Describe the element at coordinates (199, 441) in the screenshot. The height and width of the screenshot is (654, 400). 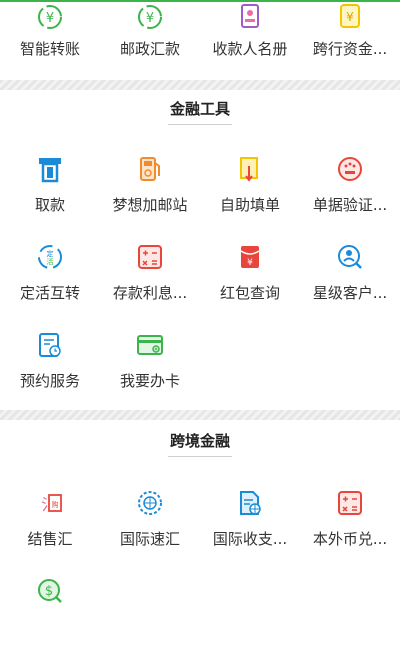
I see `section-title-cross-border: 跨境金融` at that location.